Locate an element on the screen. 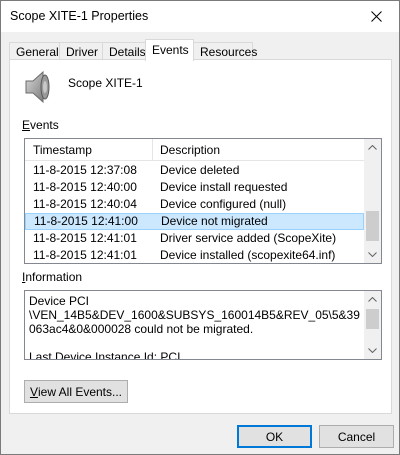 This screenshot has width=400, height=455. event-description: Driver service added (ScopeXite) is located at coordinates (248, 238).